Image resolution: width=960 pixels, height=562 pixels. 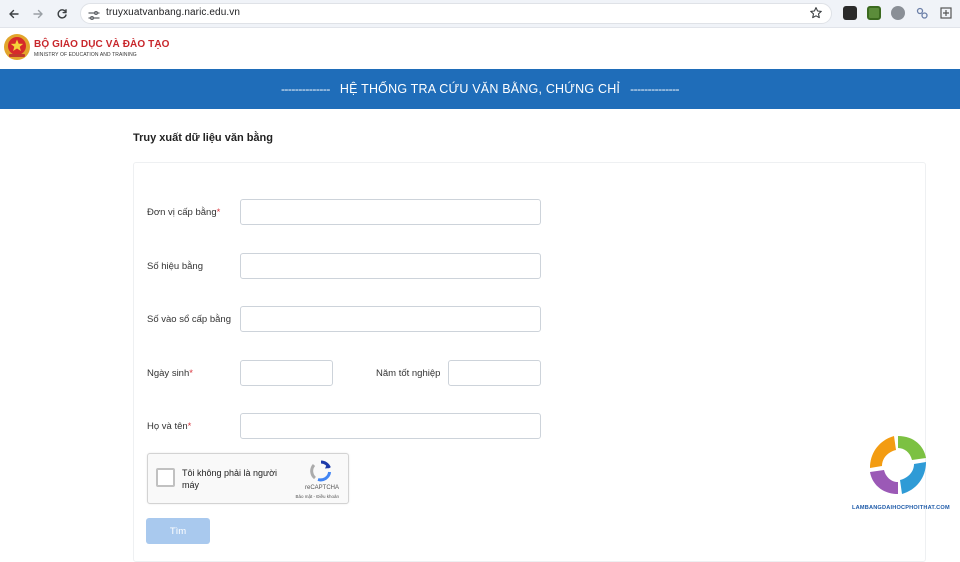 I want to click on swirl-logo-icon, so click(x=898, y=465).